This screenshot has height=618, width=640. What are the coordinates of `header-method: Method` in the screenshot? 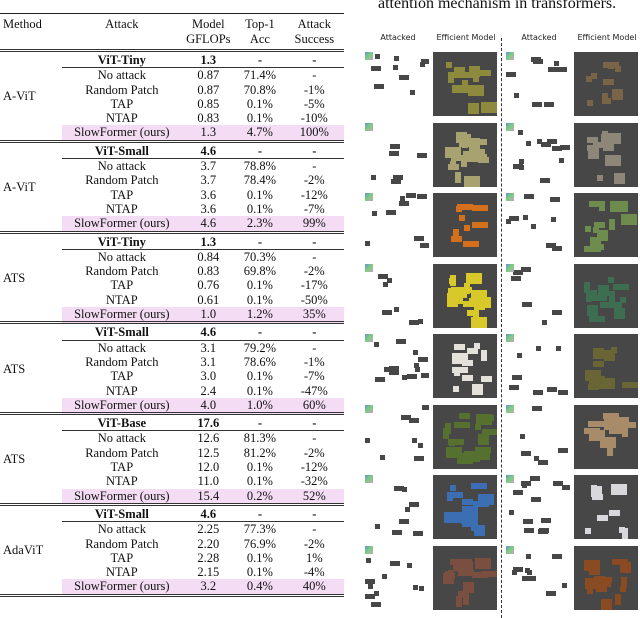 It's located at (22, 24).